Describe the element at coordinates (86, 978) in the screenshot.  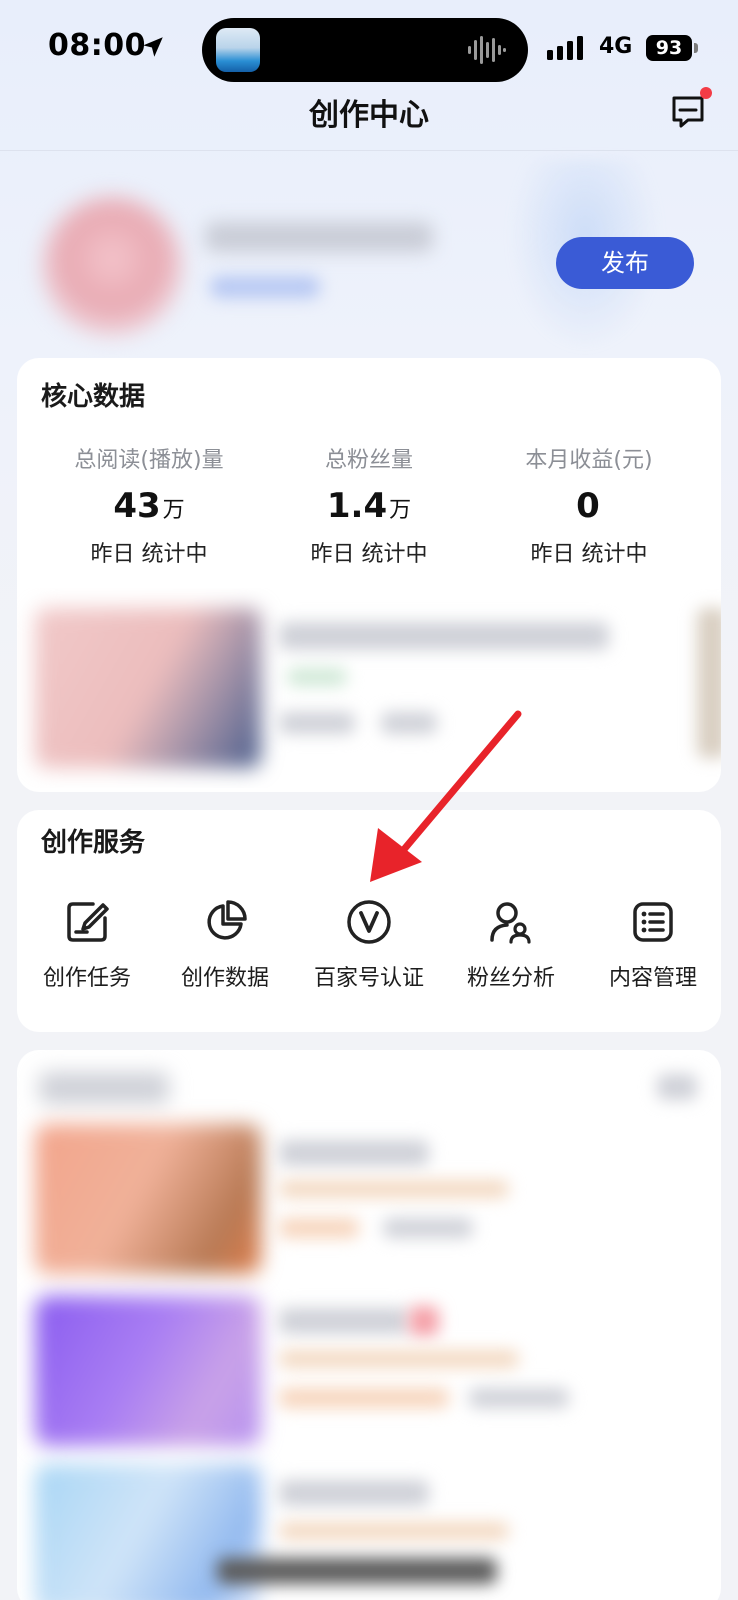
I see `service-label: 创作任务` at that location.